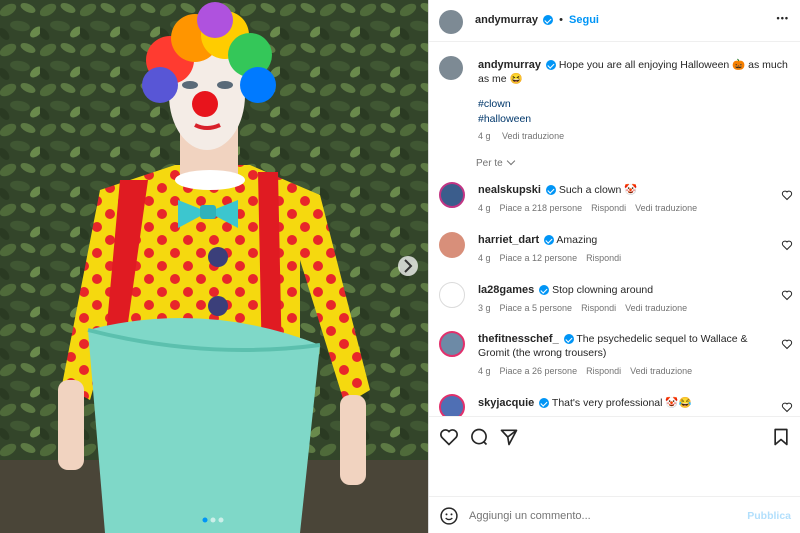 The height and width of the screenshot is (533, 800). I want to click on comment-item: skyjacquie That's very professional 🤡😂, so click(614, 404).